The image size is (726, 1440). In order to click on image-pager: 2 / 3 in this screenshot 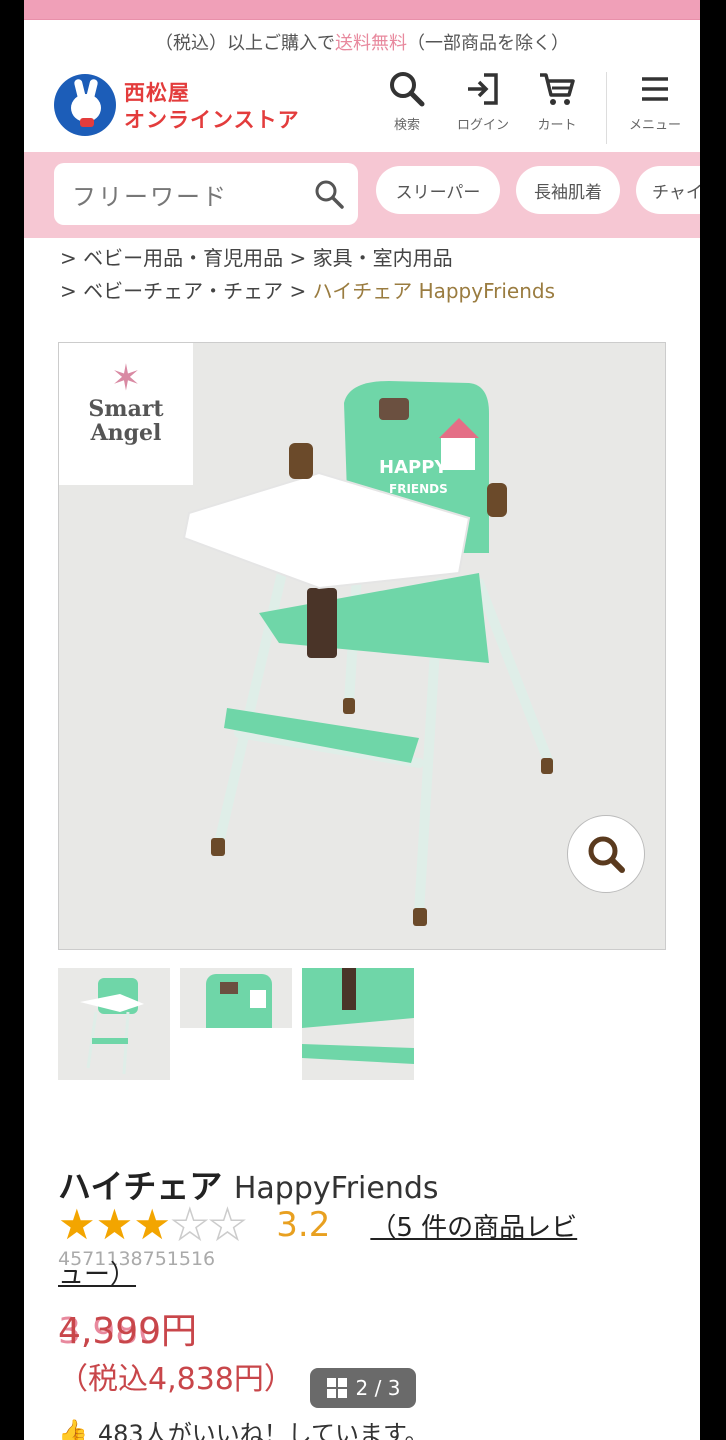, I will do `click(363, 1388)`.